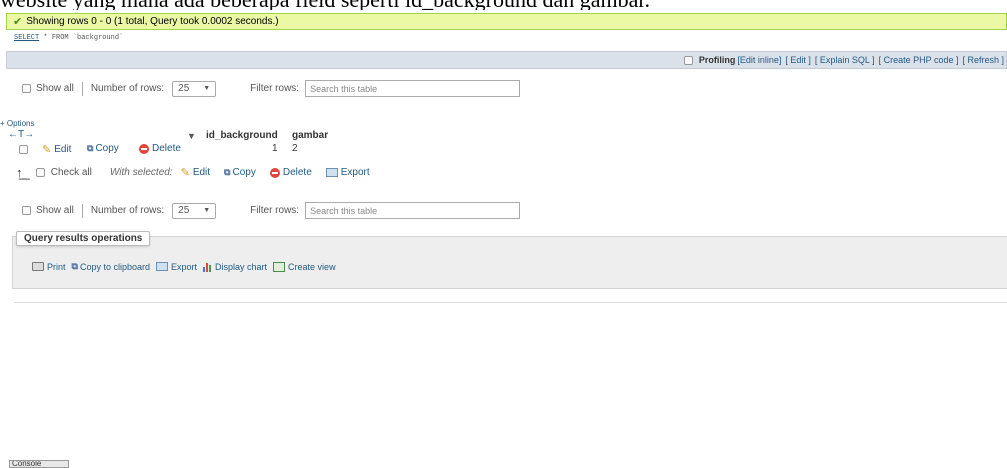 The image size is (1007, 468). What do you see at coordinates (194, 88) in the screenshot?
I see `rows-select-top: 25 ▼` at bounding box center [194, 88].